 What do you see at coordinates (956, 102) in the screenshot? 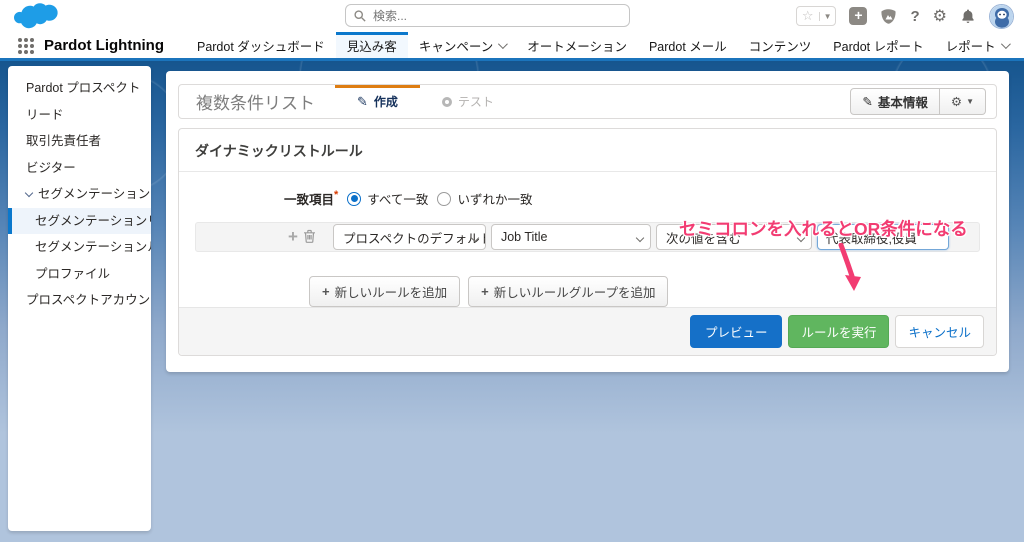
I see `gear-icon: ⚙` at bounding box center [956, 102].